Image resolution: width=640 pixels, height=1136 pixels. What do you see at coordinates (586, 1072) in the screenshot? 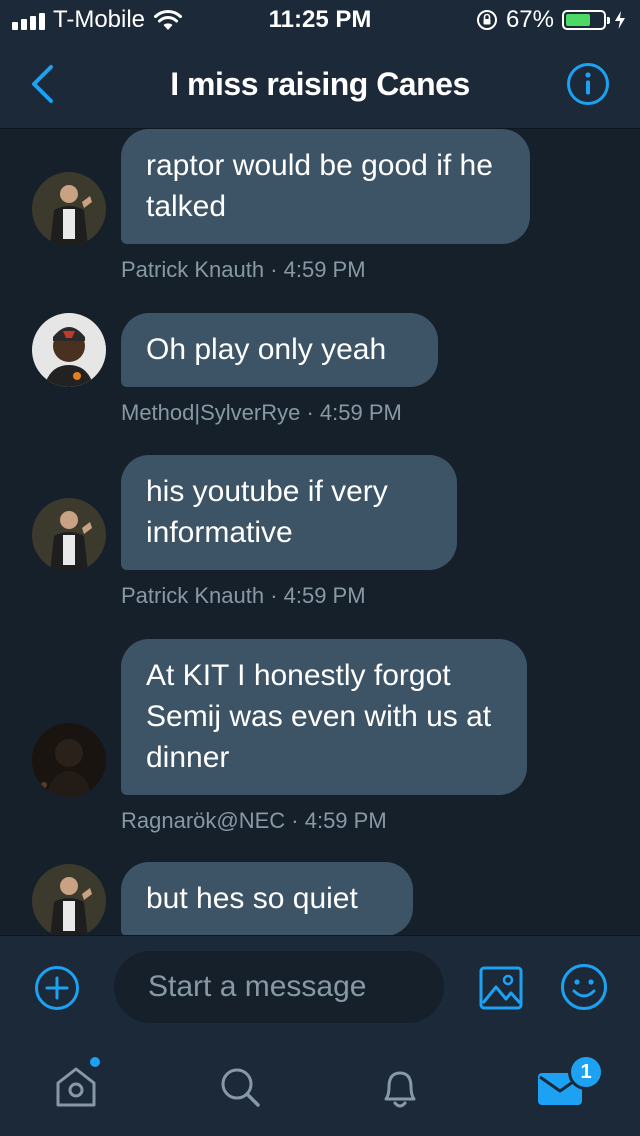
I see `messages-badge: 1` at bounding box center [586, 1072].